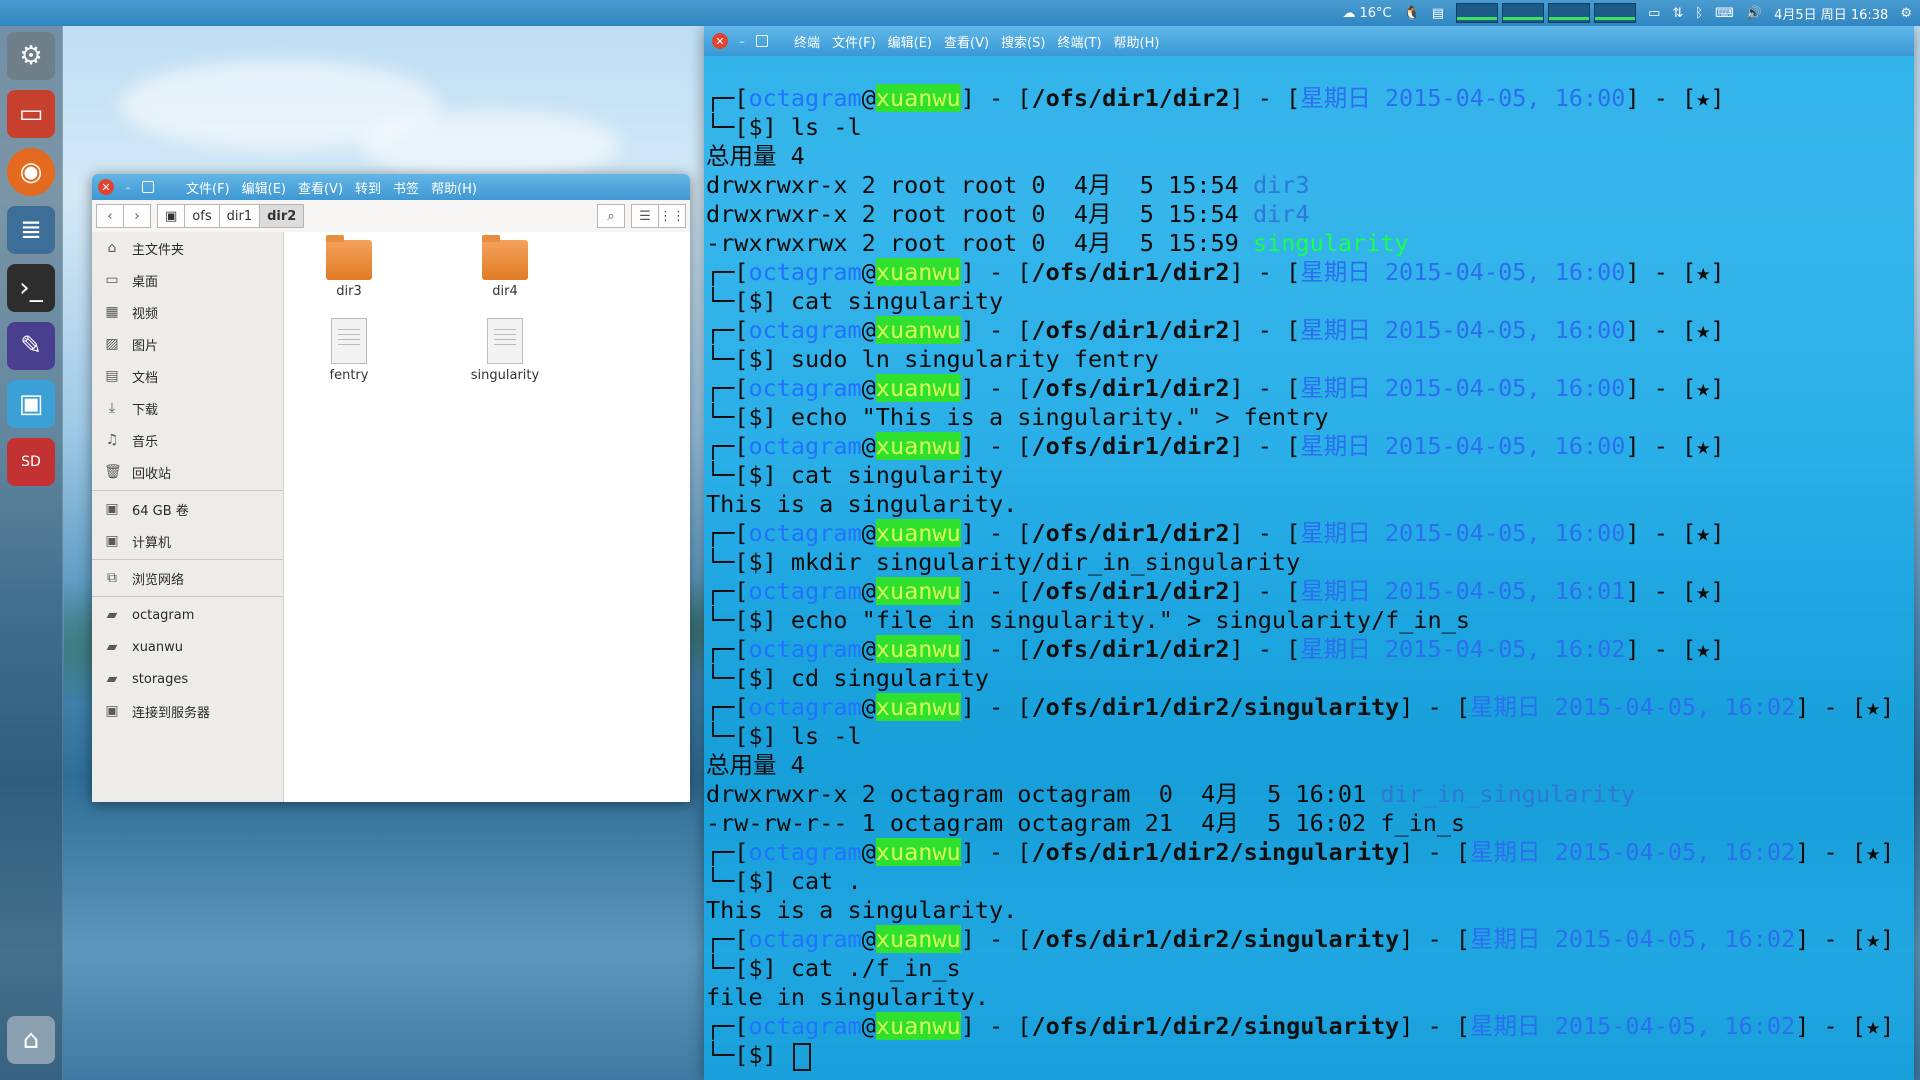 This screenshot has width=1920, height=1080. Describe the element at coordinates (112, 248) in the screenshot. I see `home-icon: ⌂` at that location.